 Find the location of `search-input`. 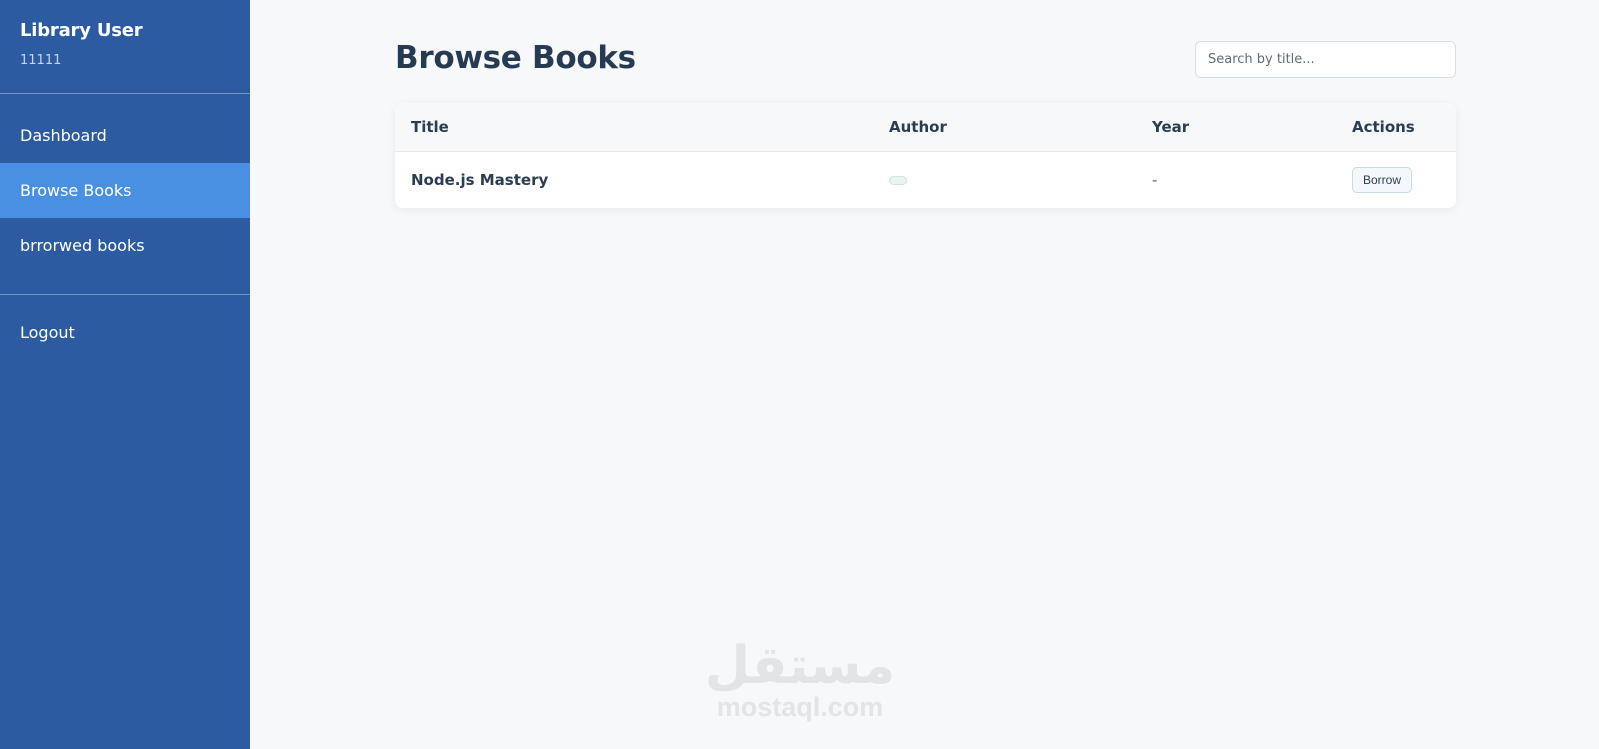

search-input is located at coordinates (1325, 59).